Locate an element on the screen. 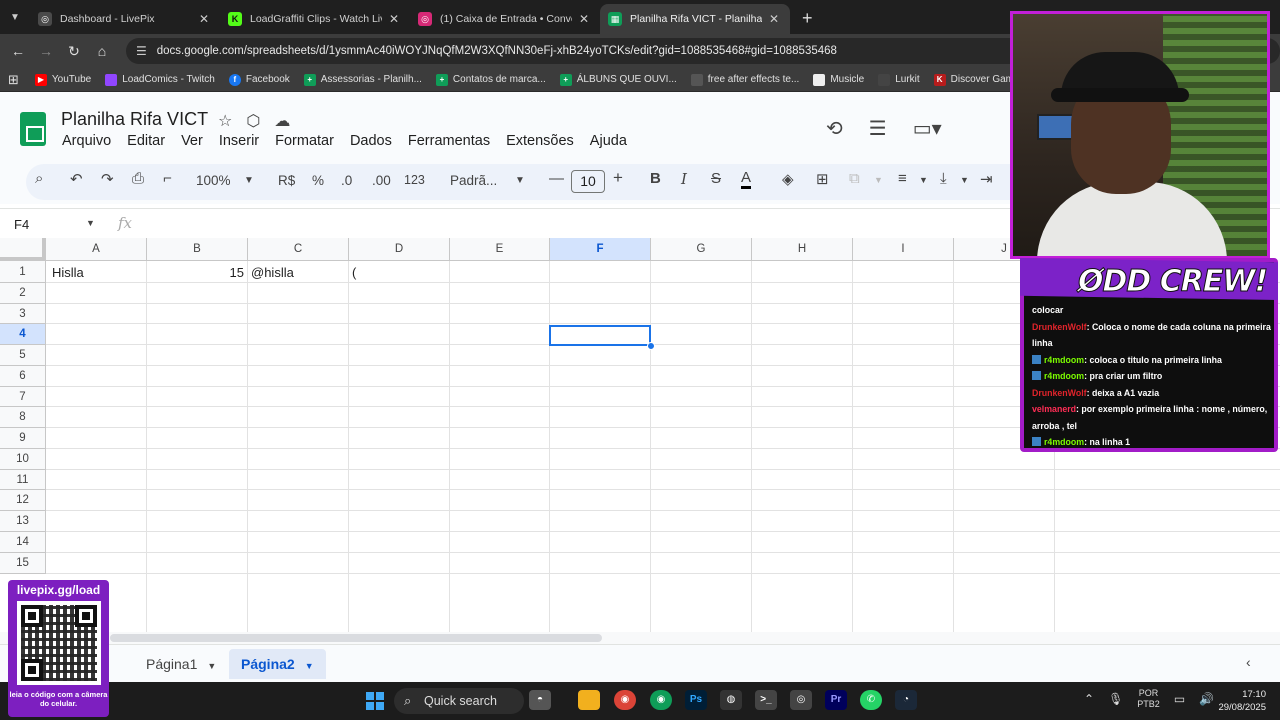  row-header-7: 7 is located at coordinates (23, 397).